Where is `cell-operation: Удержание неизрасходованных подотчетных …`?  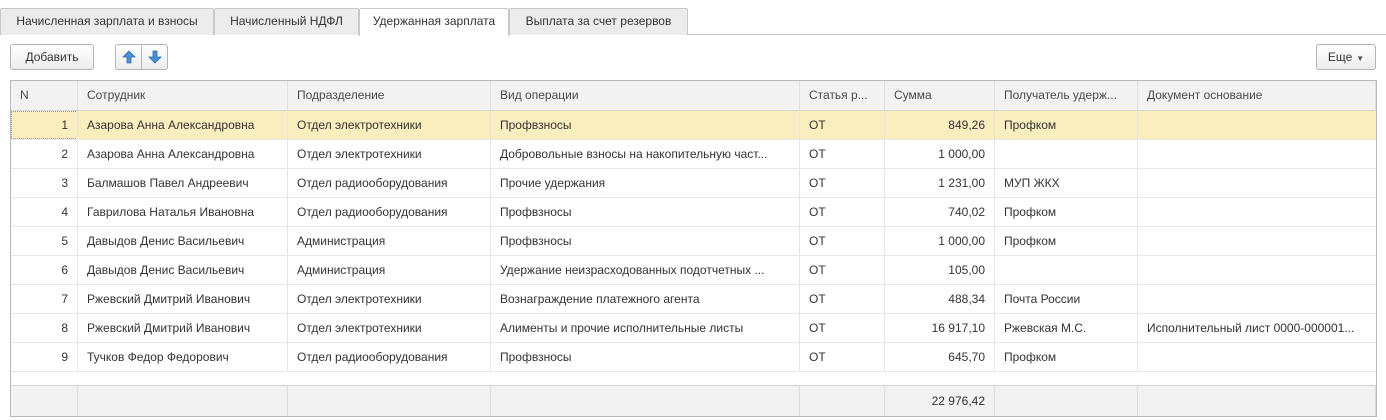
cell-operation: Удержание неизрасходованных подотчетных … is located at coordinates (645, 270).